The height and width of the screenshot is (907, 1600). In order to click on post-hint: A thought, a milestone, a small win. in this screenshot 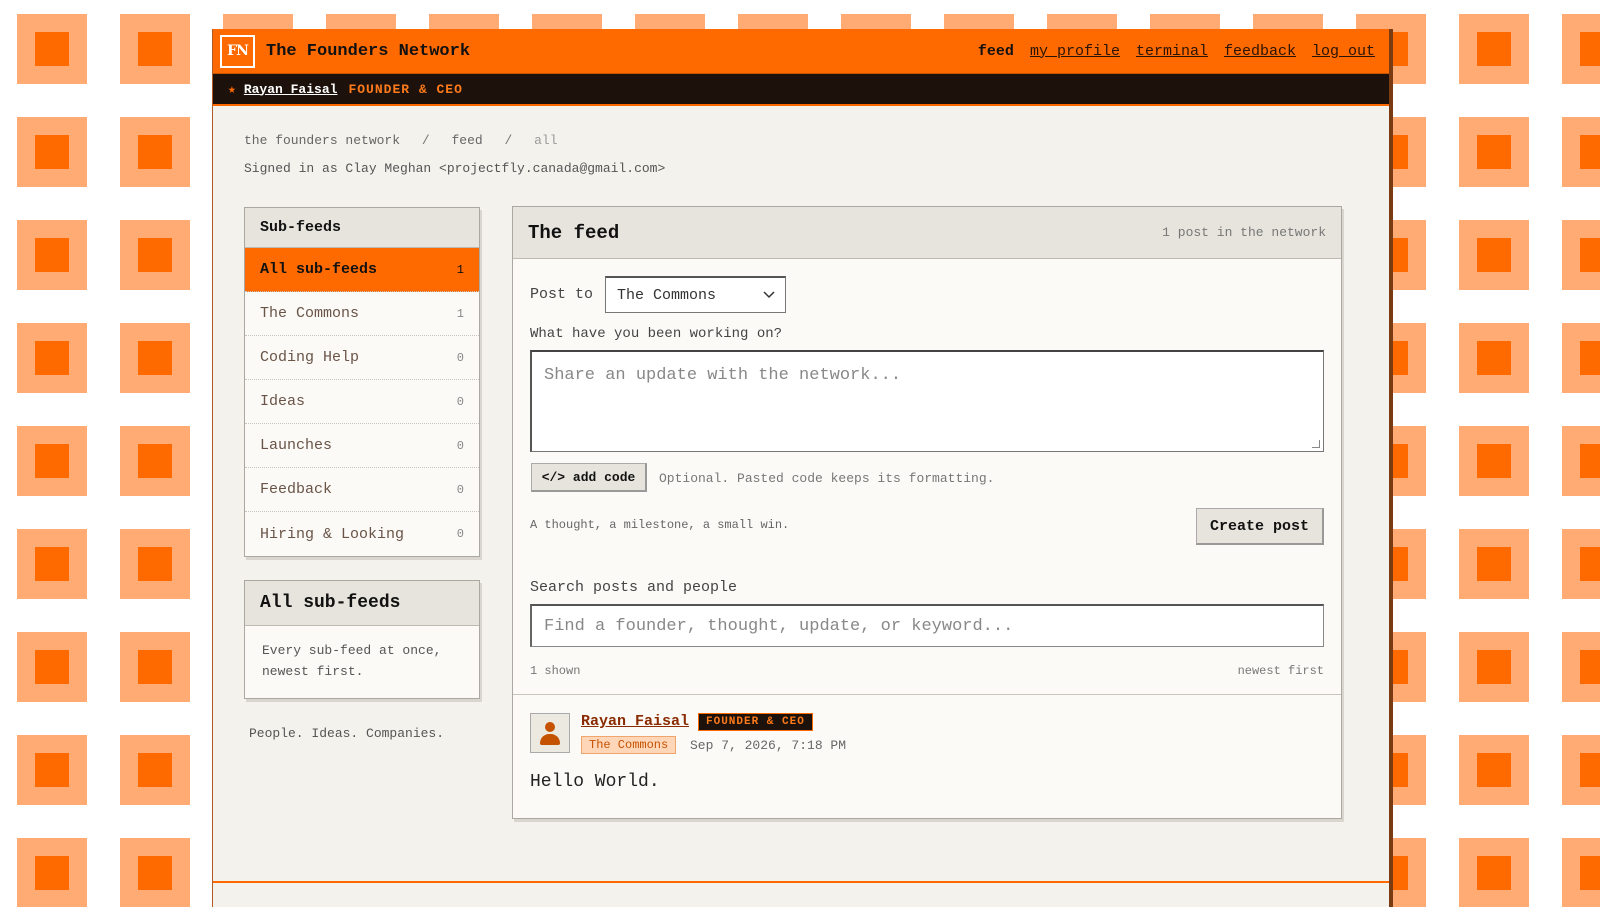, I will do `click(660, 525)`.